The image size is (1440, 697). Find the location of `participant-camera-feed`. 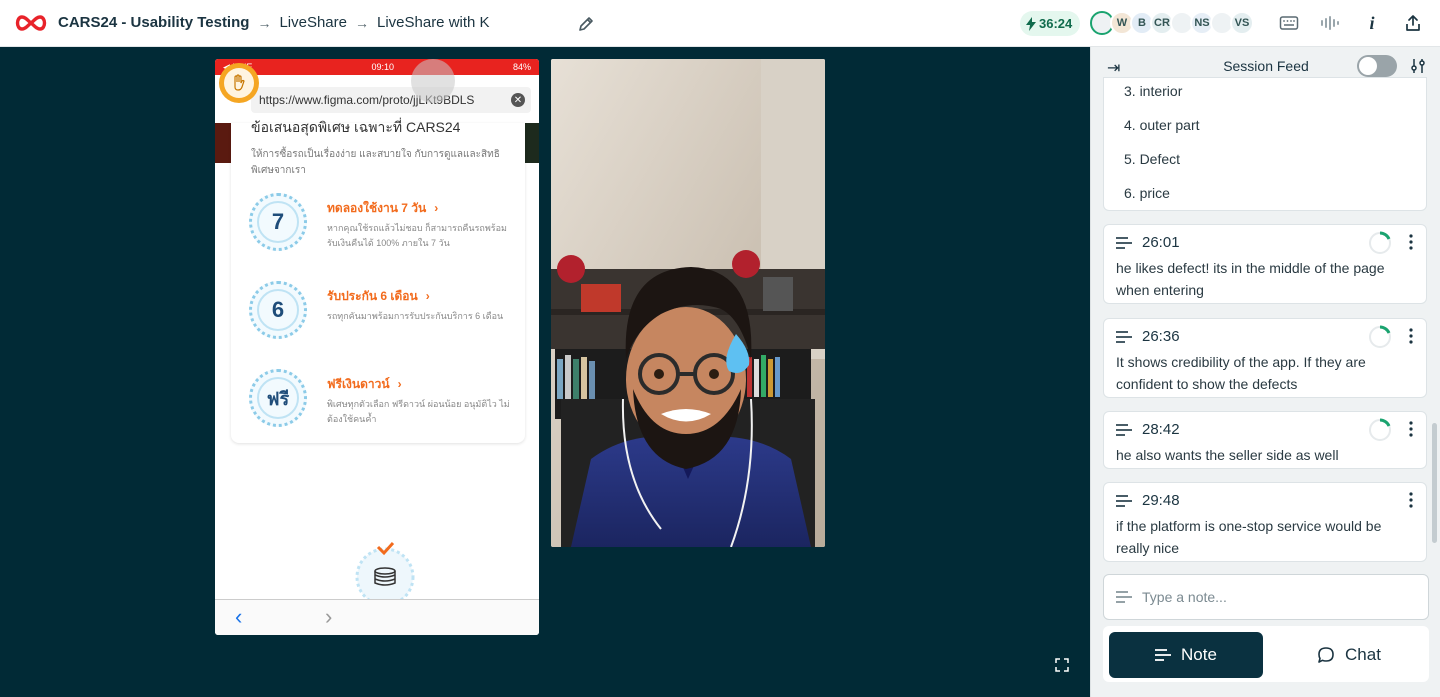

participant-camera-feed is located at coordinates (688, 303).